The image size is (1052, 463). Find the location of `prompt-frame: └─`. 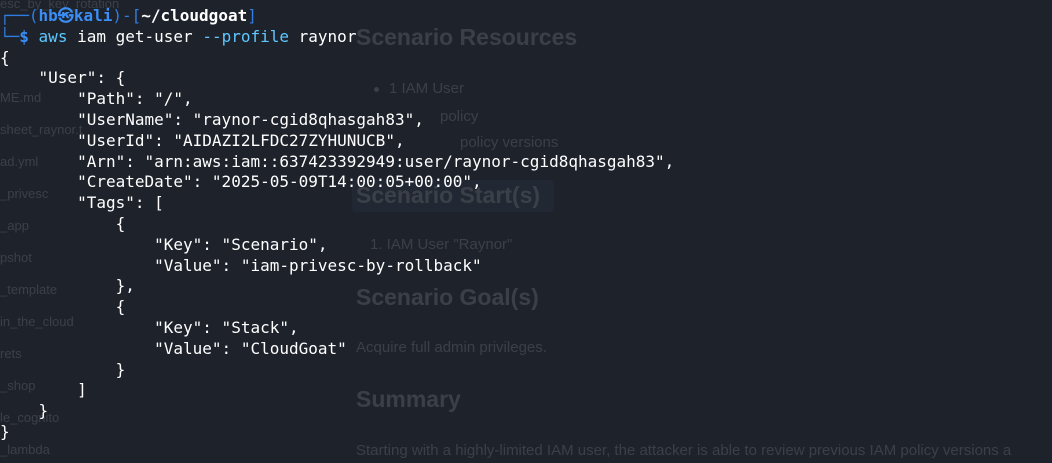

prompt-frame: └─ is located at coordinates (10, 36).